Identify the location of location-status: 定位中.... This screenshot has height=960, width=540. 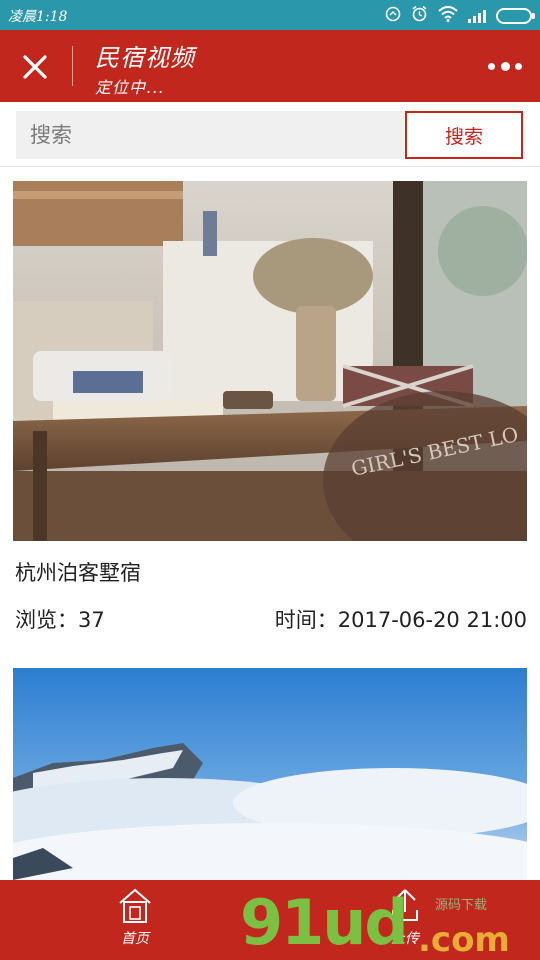
(130, 87).